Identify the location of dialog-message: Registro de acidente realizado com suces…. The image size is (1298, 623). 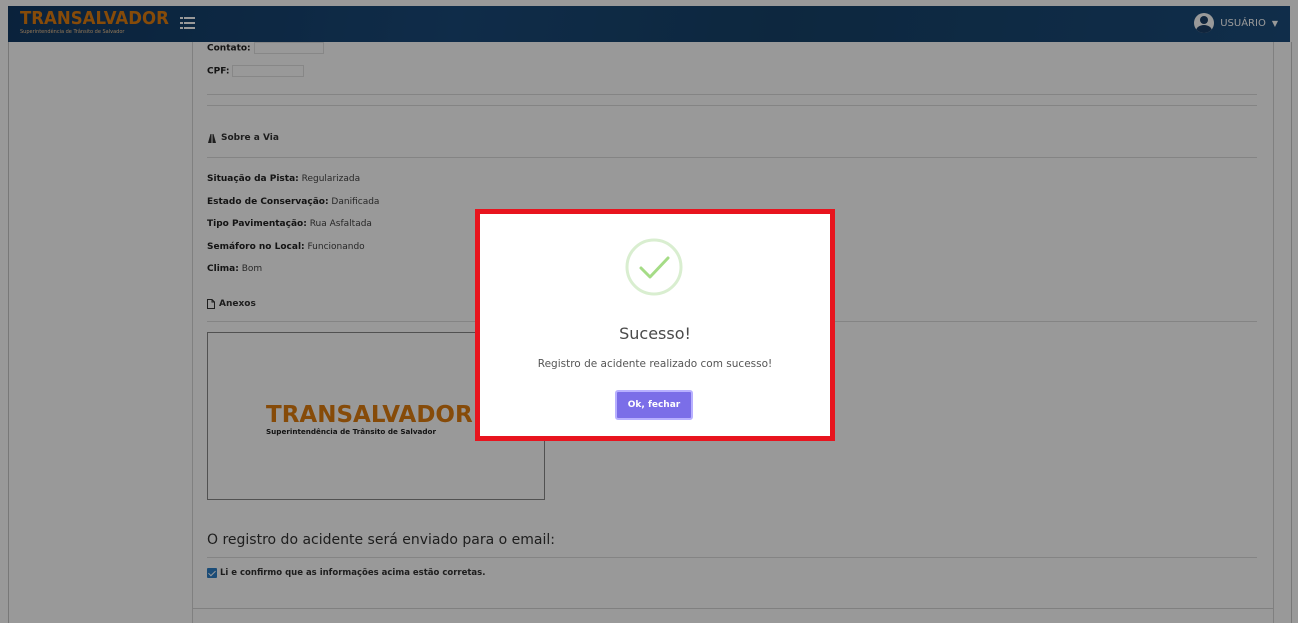
(655, 364).